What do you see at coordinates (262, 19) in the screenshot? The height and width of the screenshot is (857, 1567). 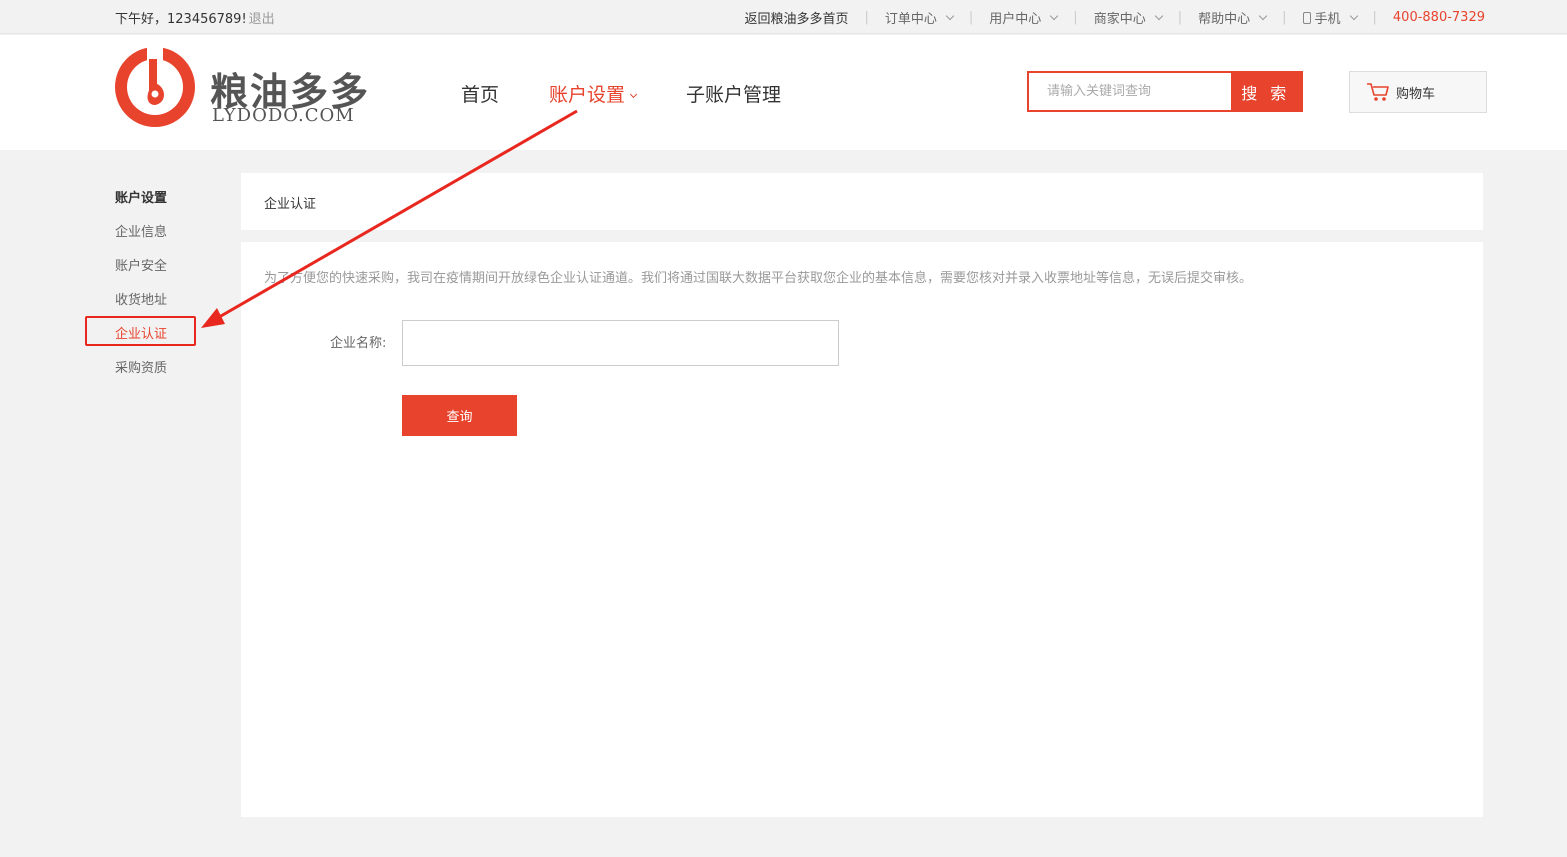 I see `logout-link: 退出` at bounding box center [262, 19].